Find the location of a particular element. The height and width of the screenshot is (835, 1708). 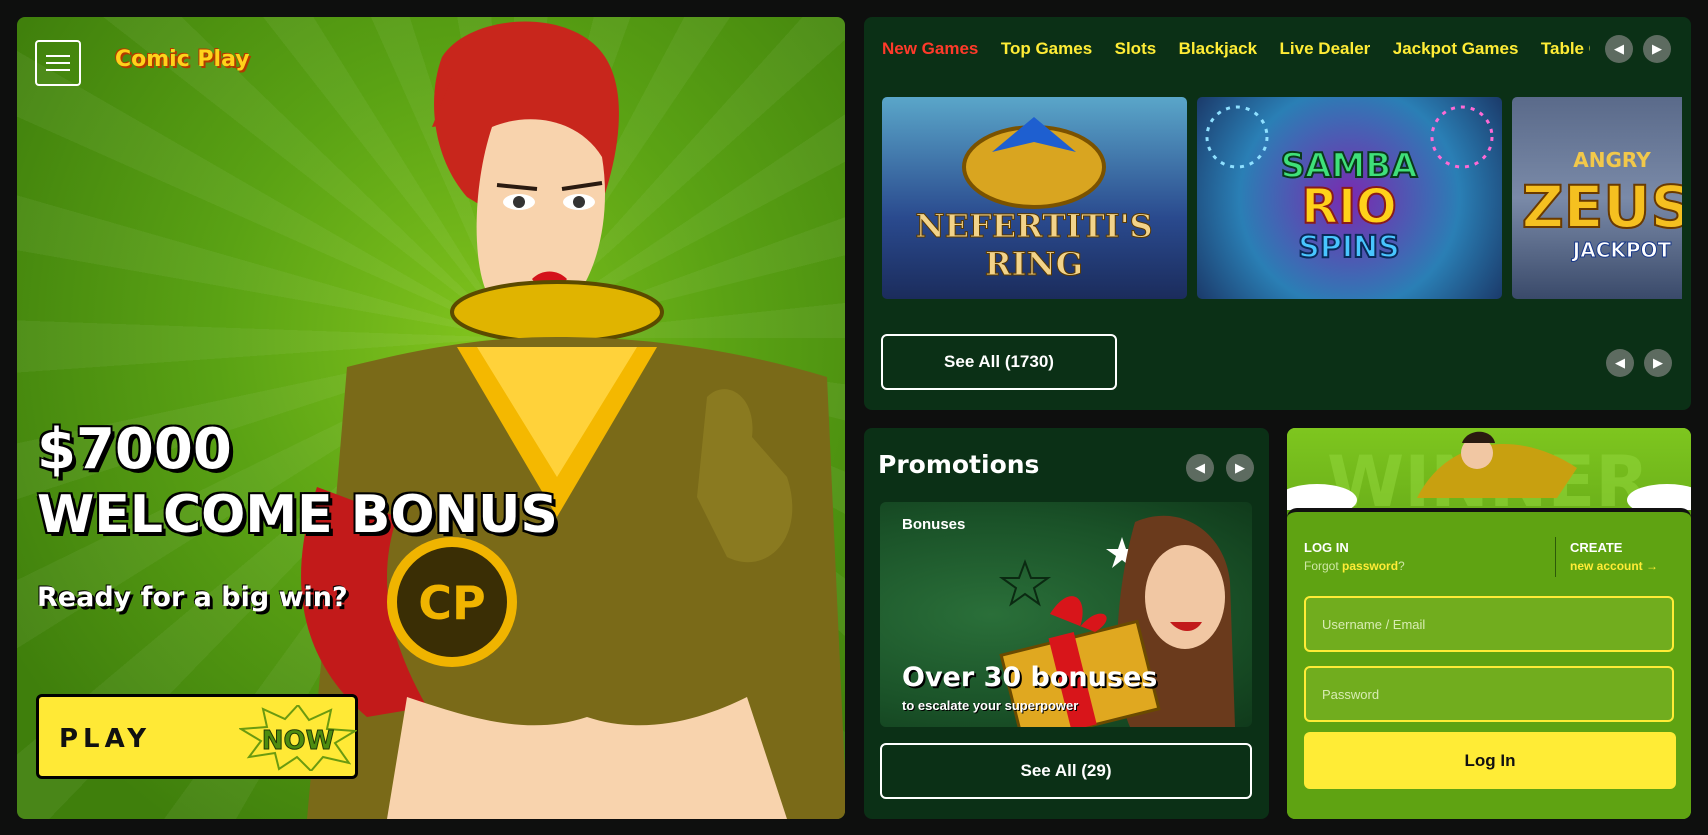

promo-tag: Bonuses is located at coordinates (934, 524).